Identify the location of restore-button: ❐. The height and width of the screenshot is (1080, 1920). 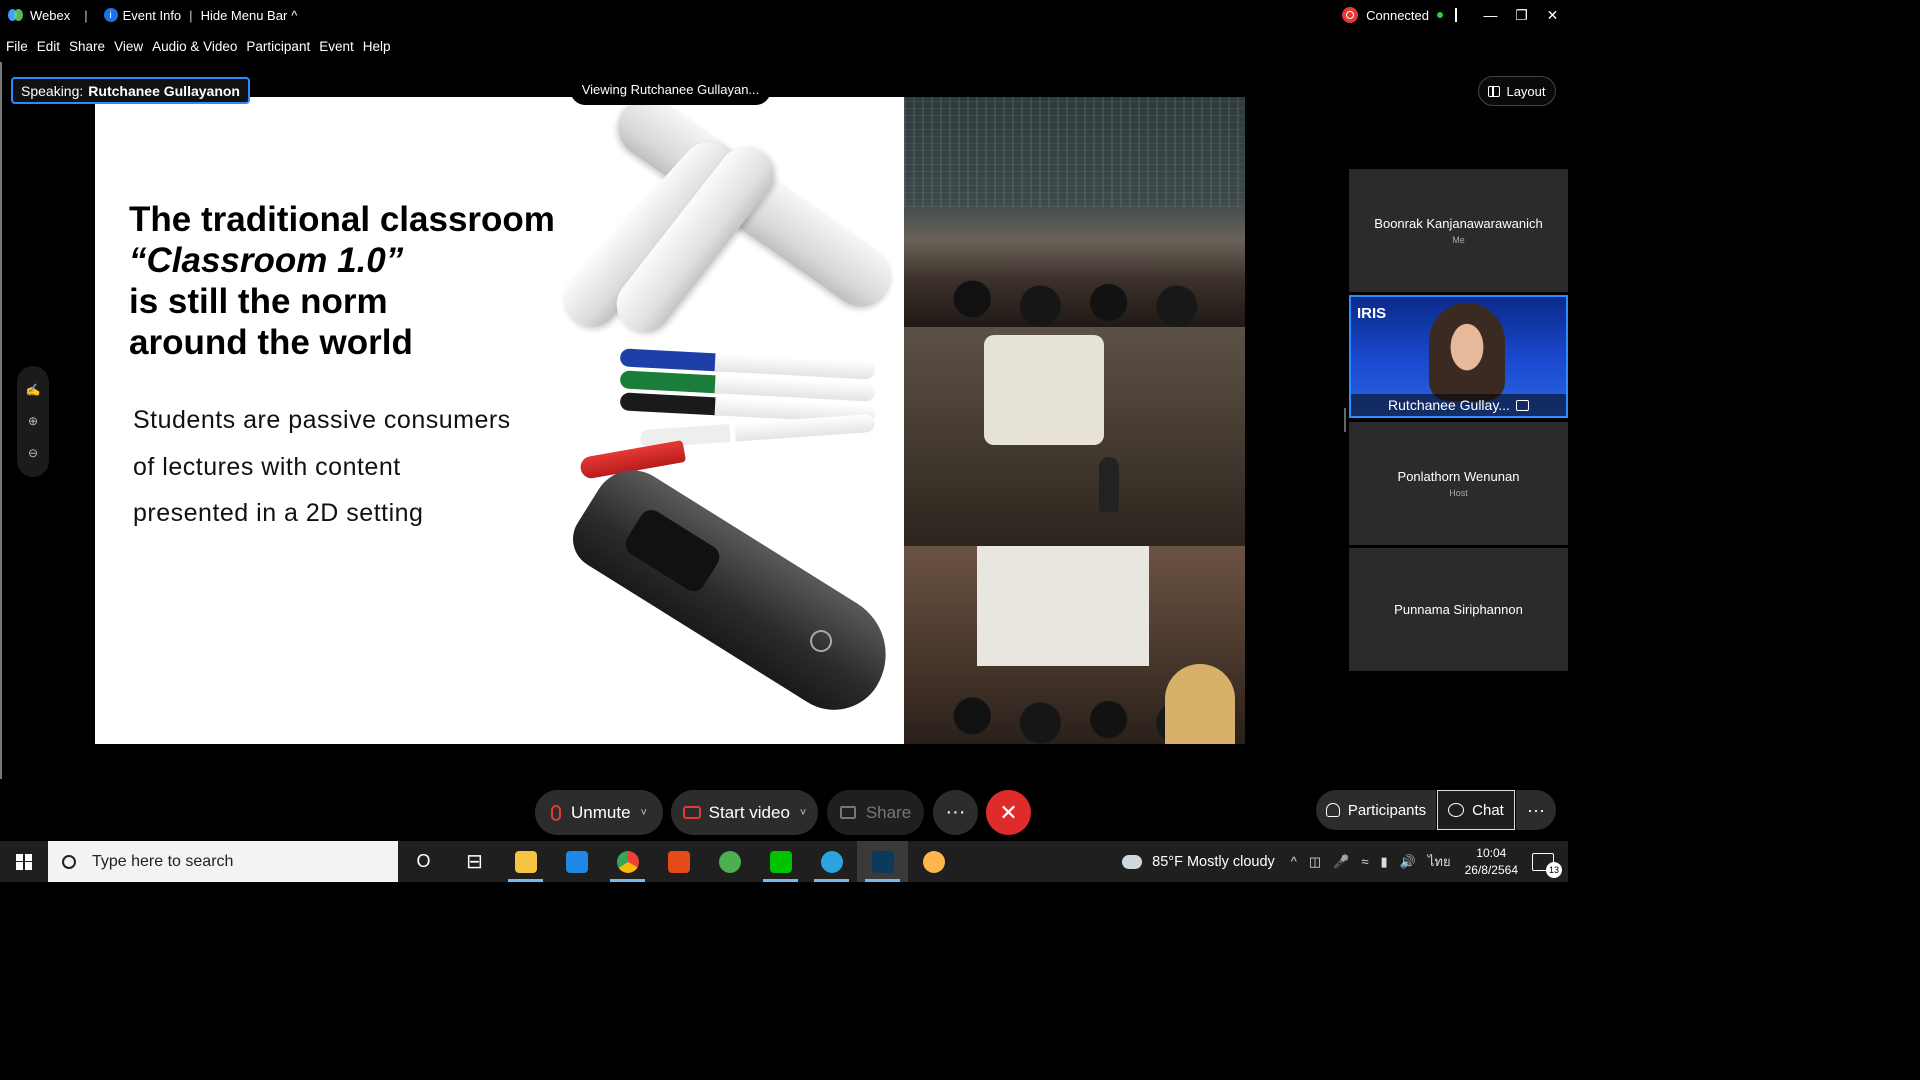
(1521, 15).